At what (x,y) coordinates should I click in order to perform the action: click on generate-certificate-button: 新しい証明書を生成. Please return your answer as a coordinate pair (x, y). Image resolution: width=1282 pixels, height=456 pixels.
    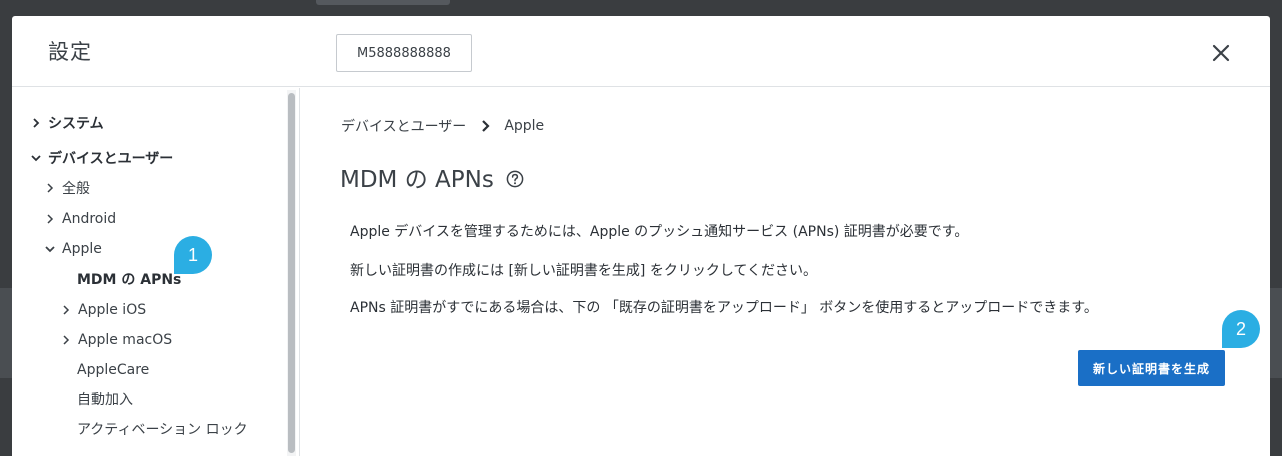
    Looking at the image, I should click on (1151, 368).